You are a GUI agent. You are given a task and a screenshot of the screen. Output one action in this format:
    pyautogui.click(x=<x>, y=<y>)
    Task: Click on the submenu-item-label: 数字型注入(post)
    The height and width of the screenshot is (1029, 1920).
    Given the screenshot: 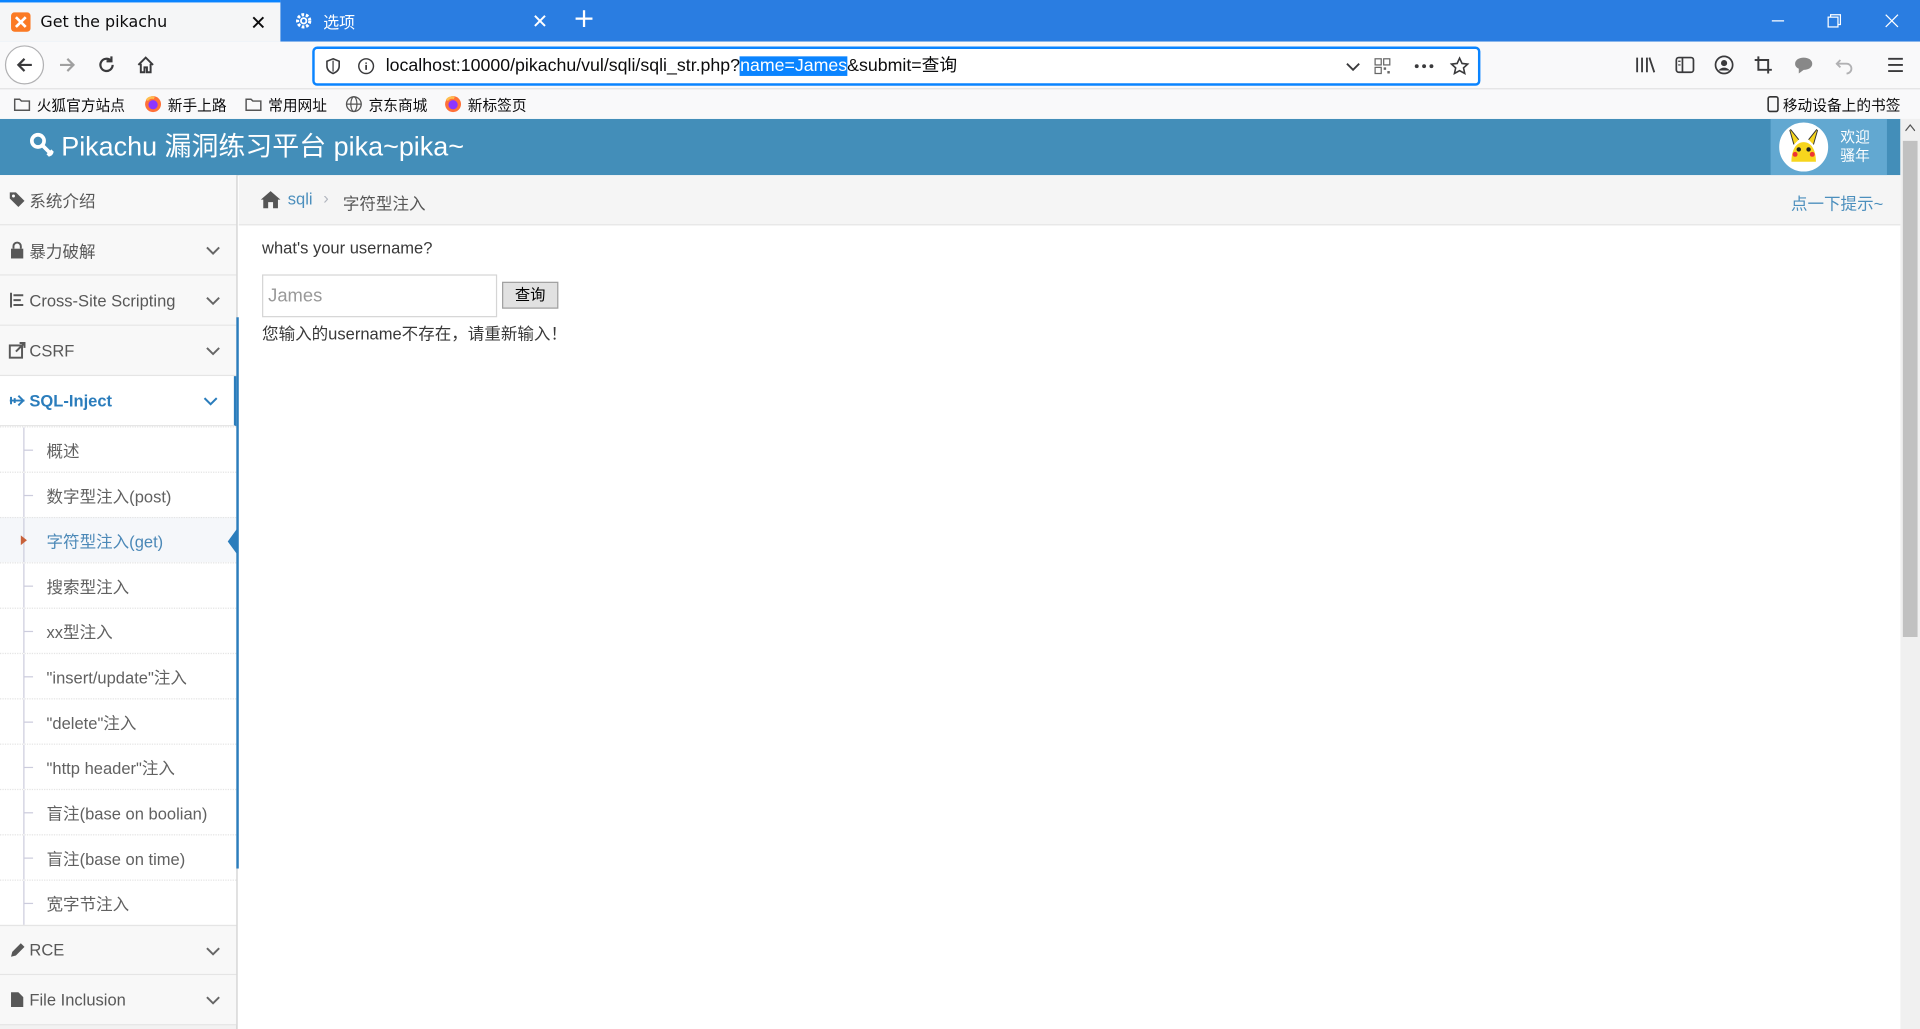 What is the action you would take?
    pyautogui.click(x=109, y=496)
    